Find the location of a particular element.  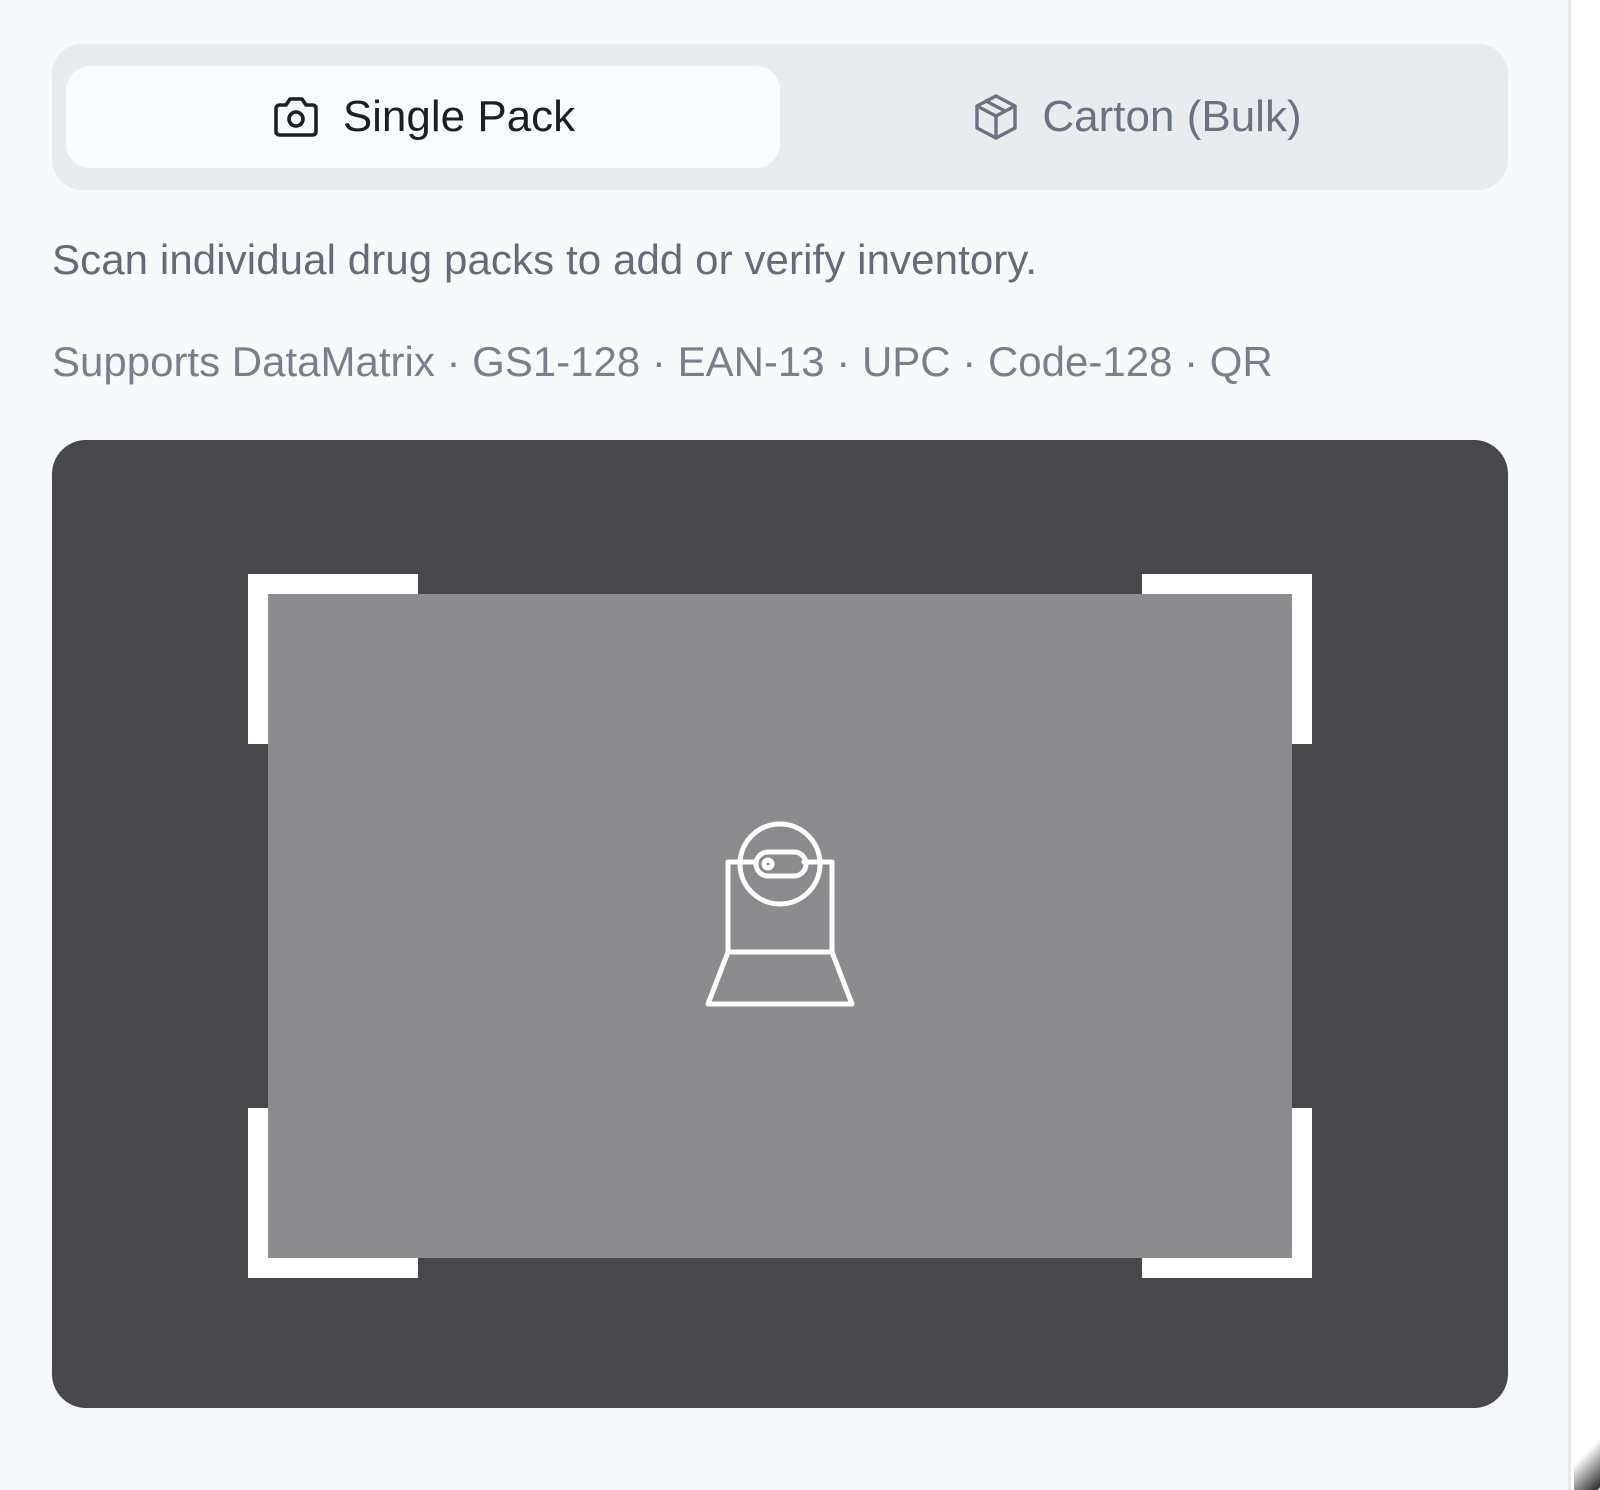

viewfinder-corner-top-left is located at coordinates (333, 659).